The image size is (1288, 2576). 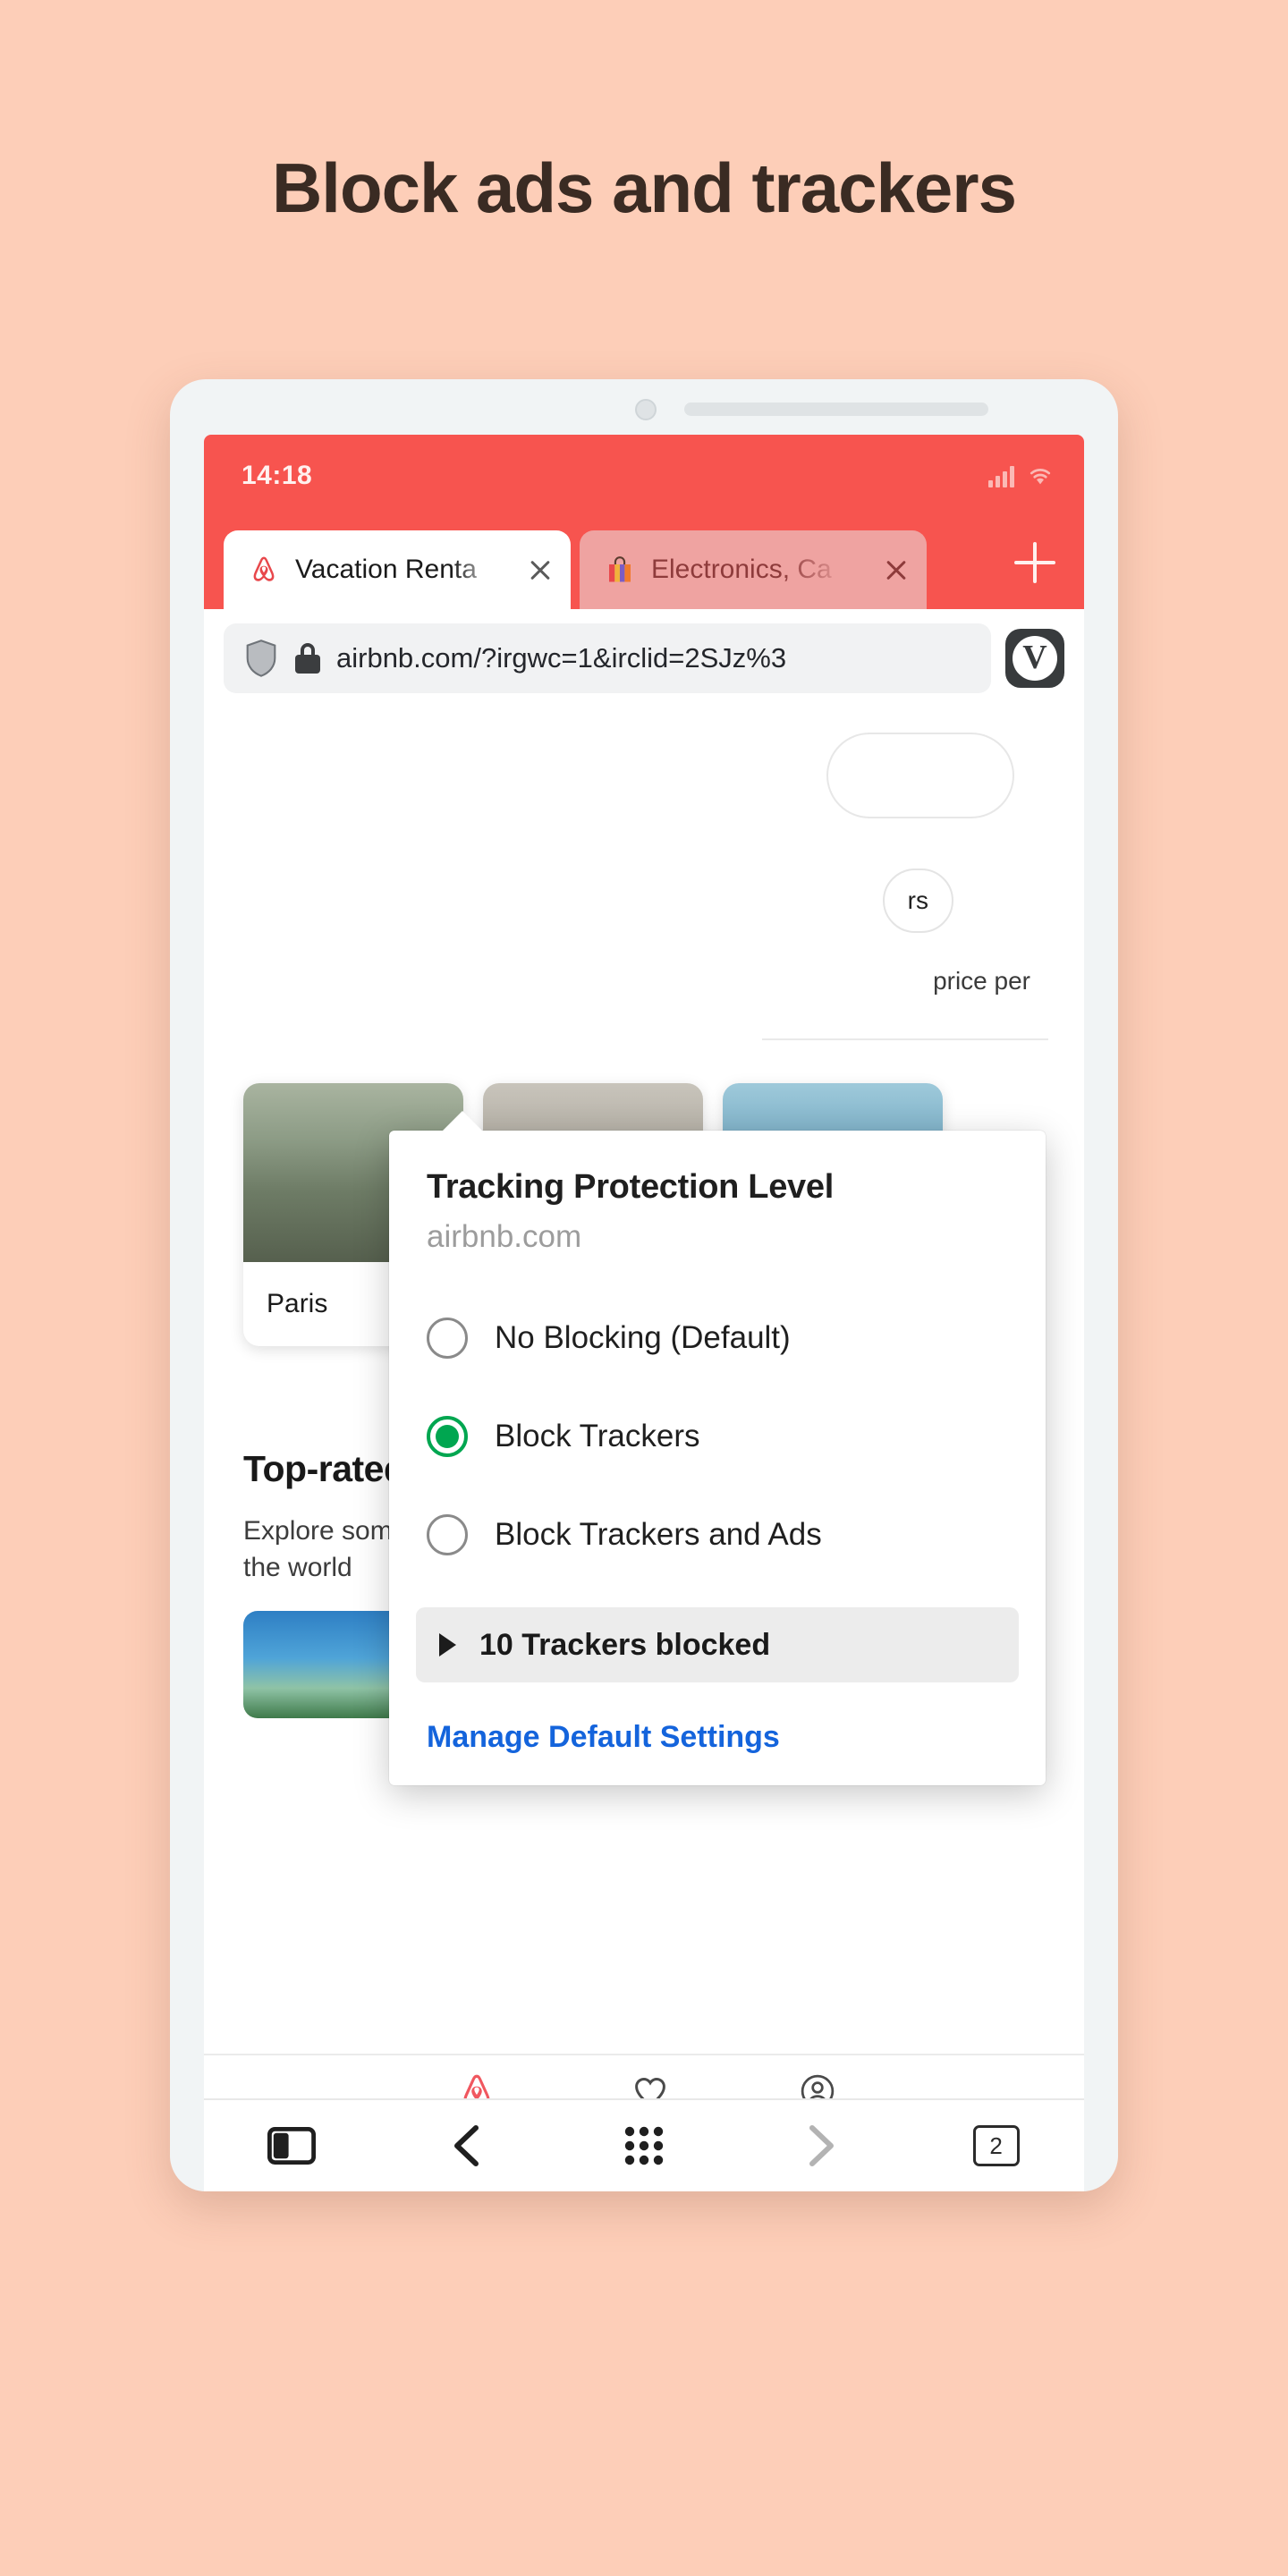 I want to click on radio-icon-selected, so click(x=447, y=1436).